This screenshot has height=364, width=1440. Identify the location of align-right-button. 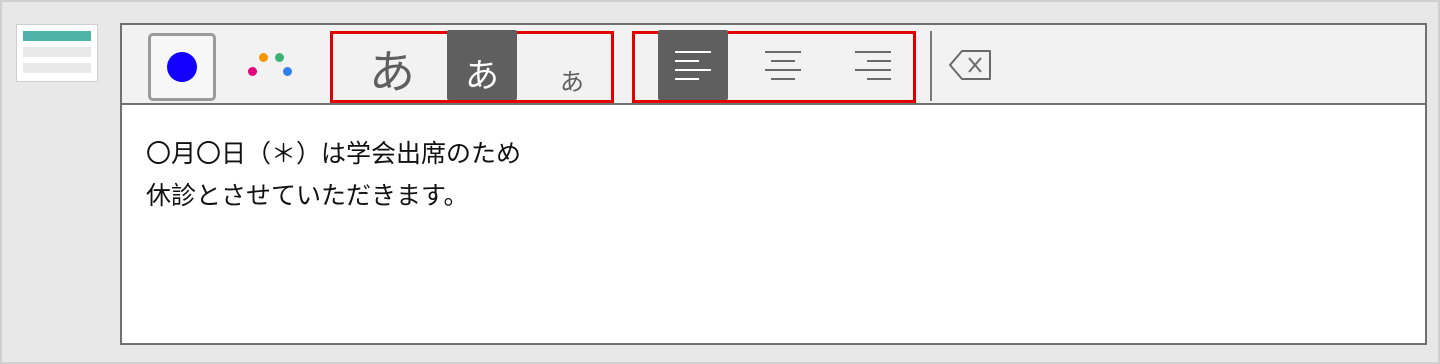
(873, 65).